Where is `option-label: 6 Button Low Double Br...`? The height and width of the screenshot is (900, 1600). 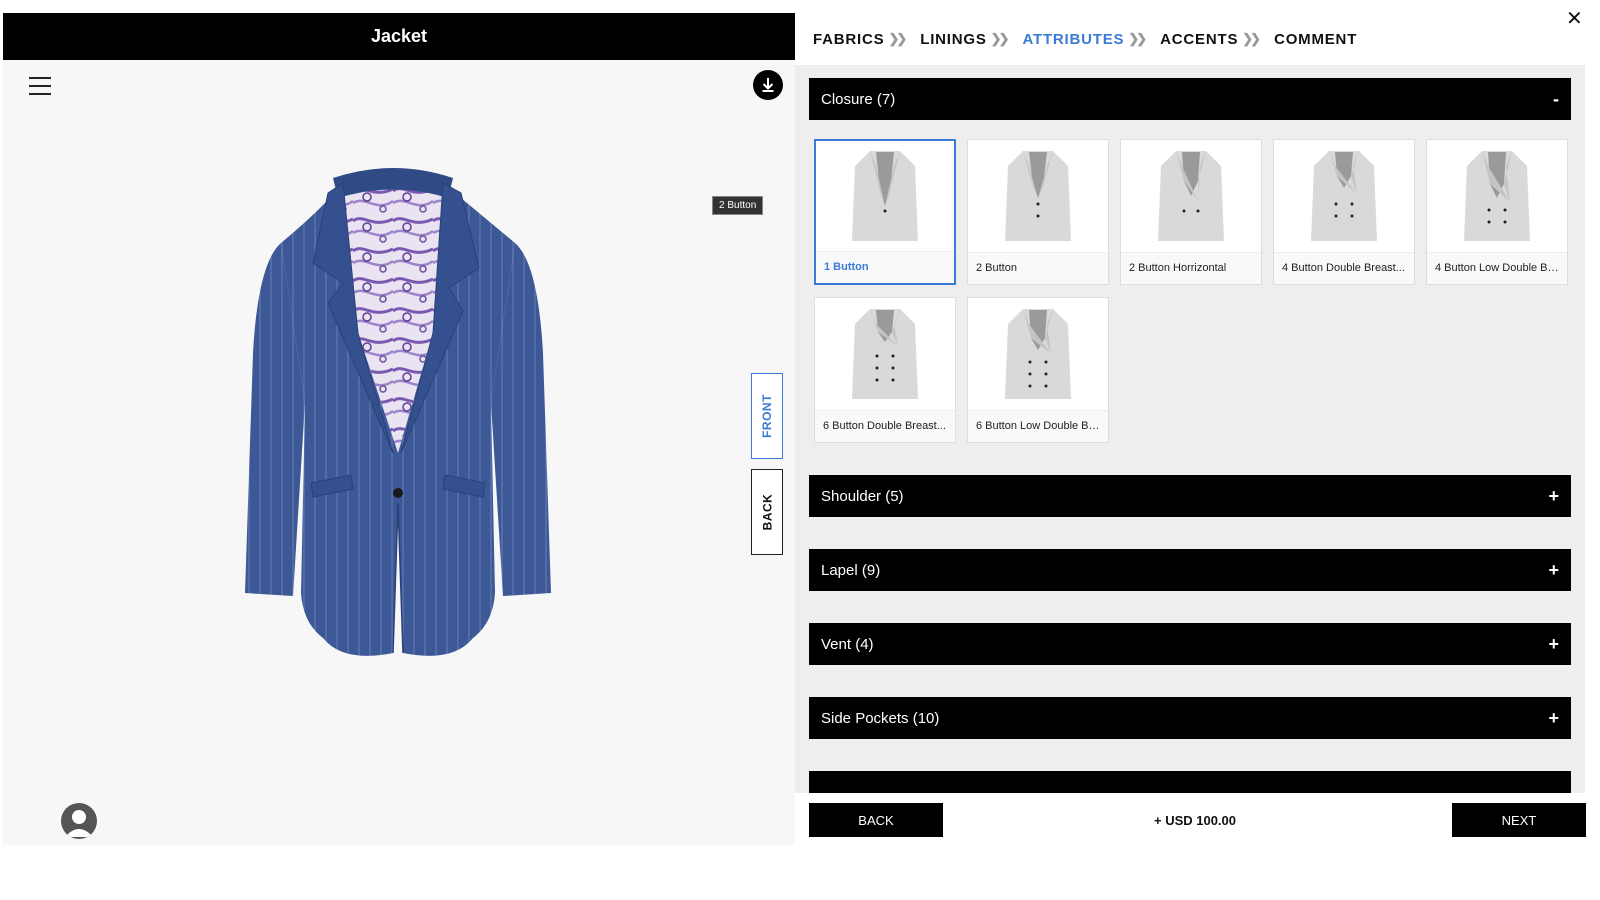
option-label: 6 Button Low Double Br... is located at coordinates (1038, 426).